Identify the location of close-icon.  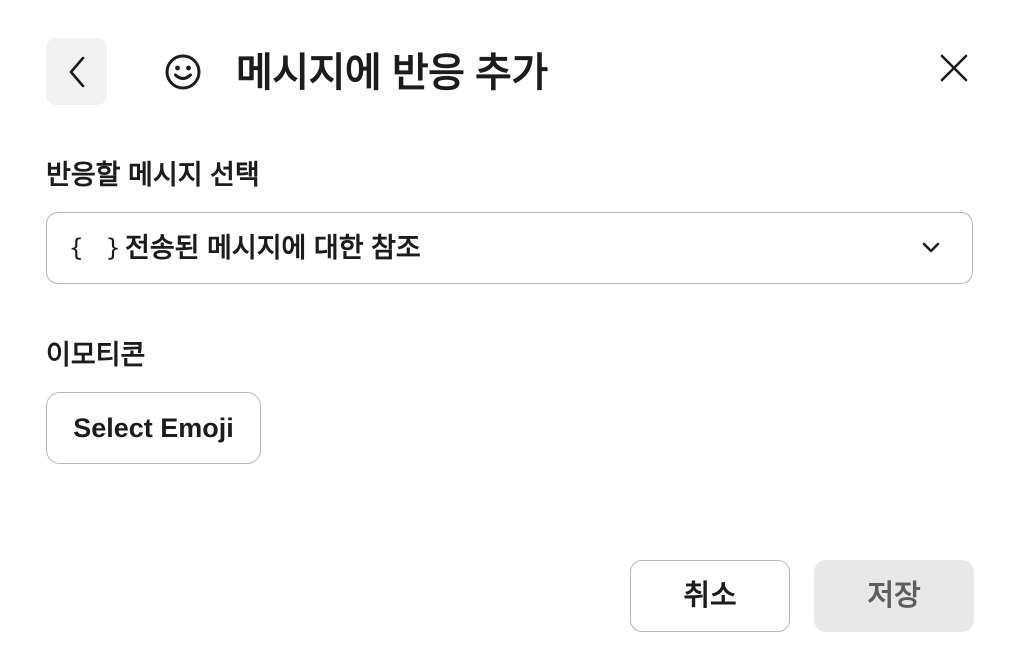
(954, 68).